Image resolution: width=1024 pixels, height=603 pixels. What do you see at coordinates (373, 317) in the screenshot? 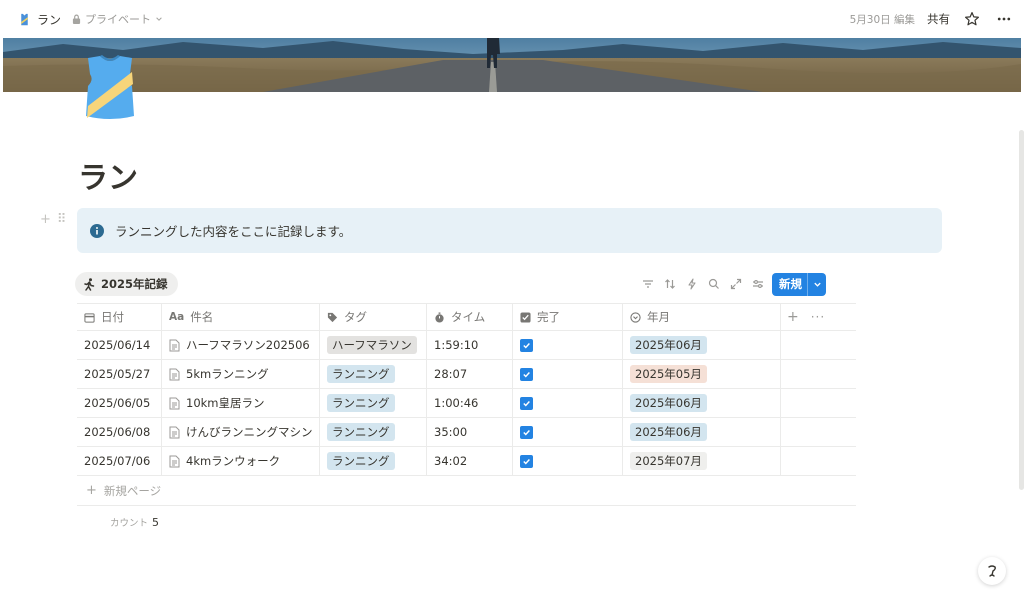
I see `column-header-tag: タグ` at bounding box center [373, 317].